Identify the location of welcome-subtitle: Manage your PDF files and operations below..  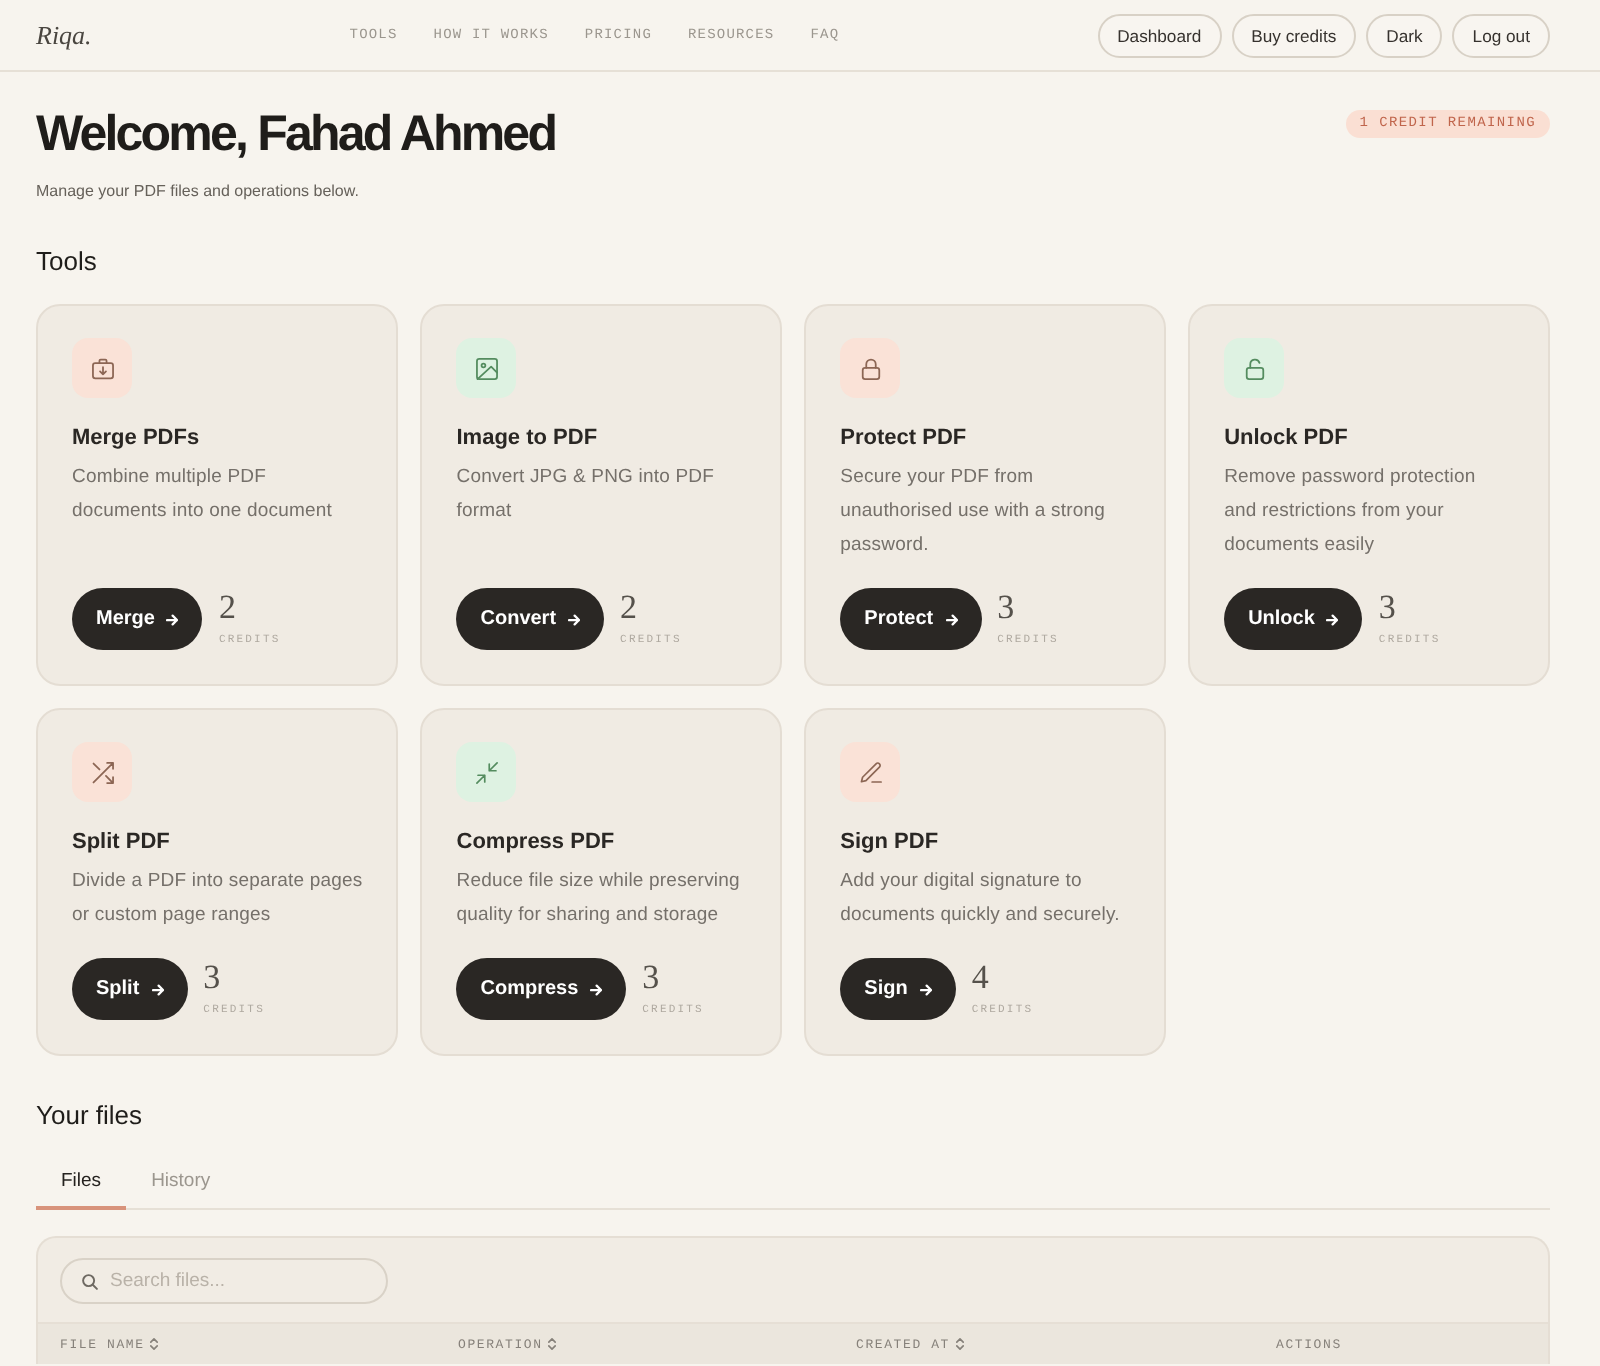
(198, 191).